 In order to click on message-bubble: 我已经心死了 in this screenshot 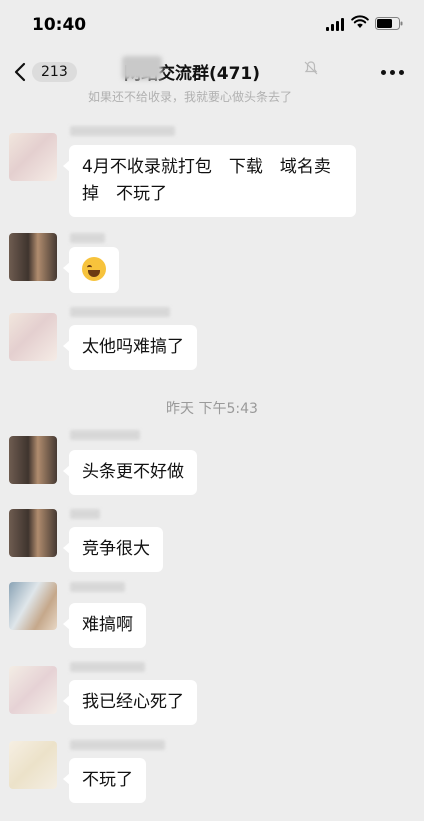, I will do `click(130, 702)`.